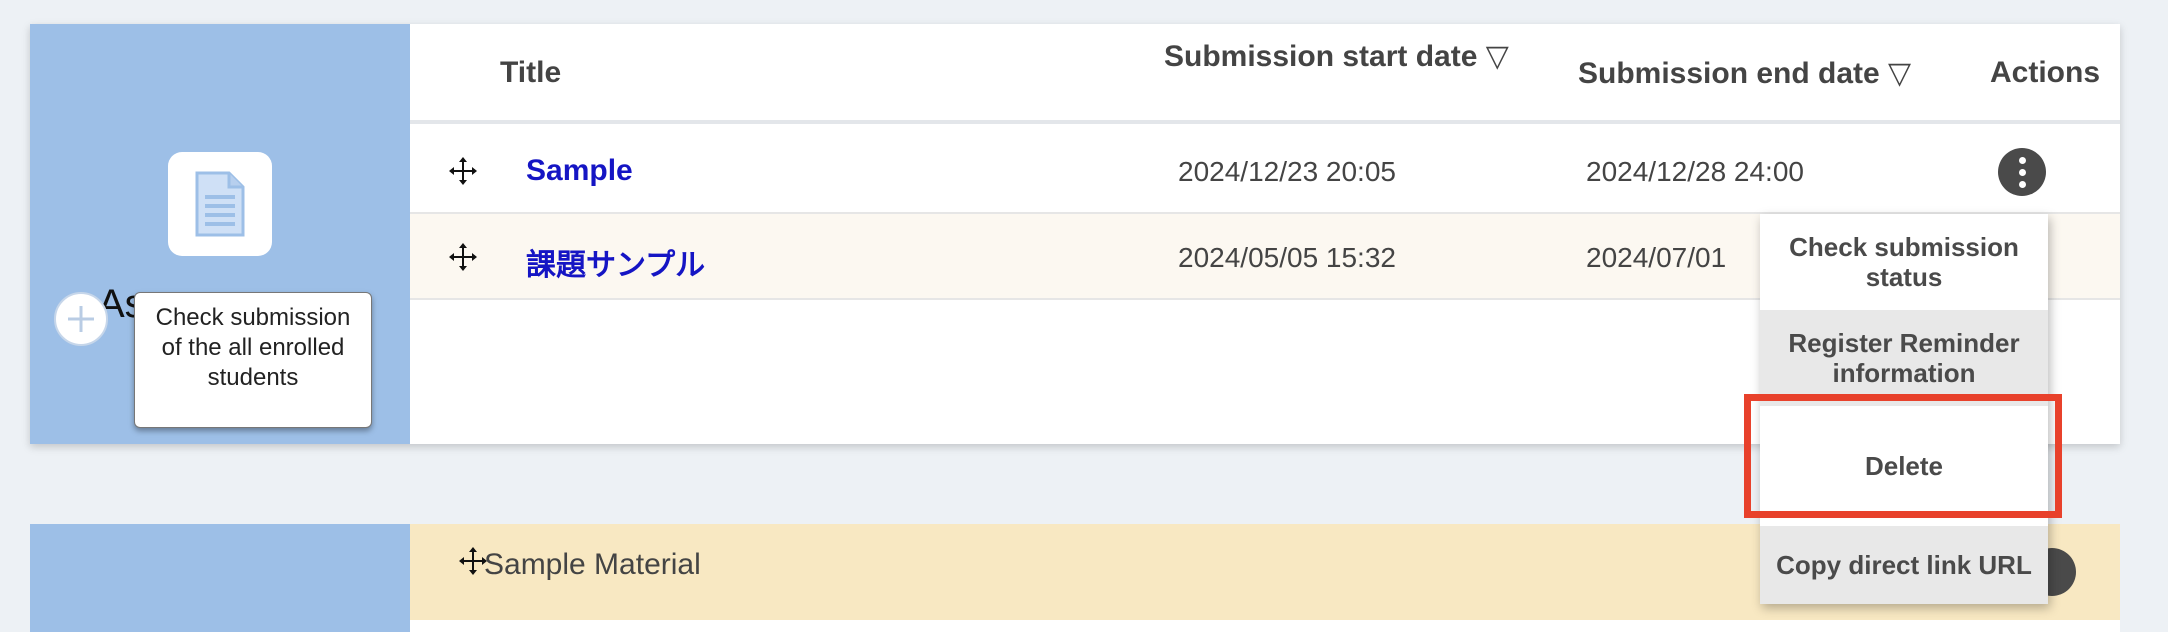 This screenshot has width=2168, height=632. What do you see at coordinates (1904, 358) in the screenshot?
I see `menu-item-register-reminder: Register Reminder information` at bounding box center [1904, 358].